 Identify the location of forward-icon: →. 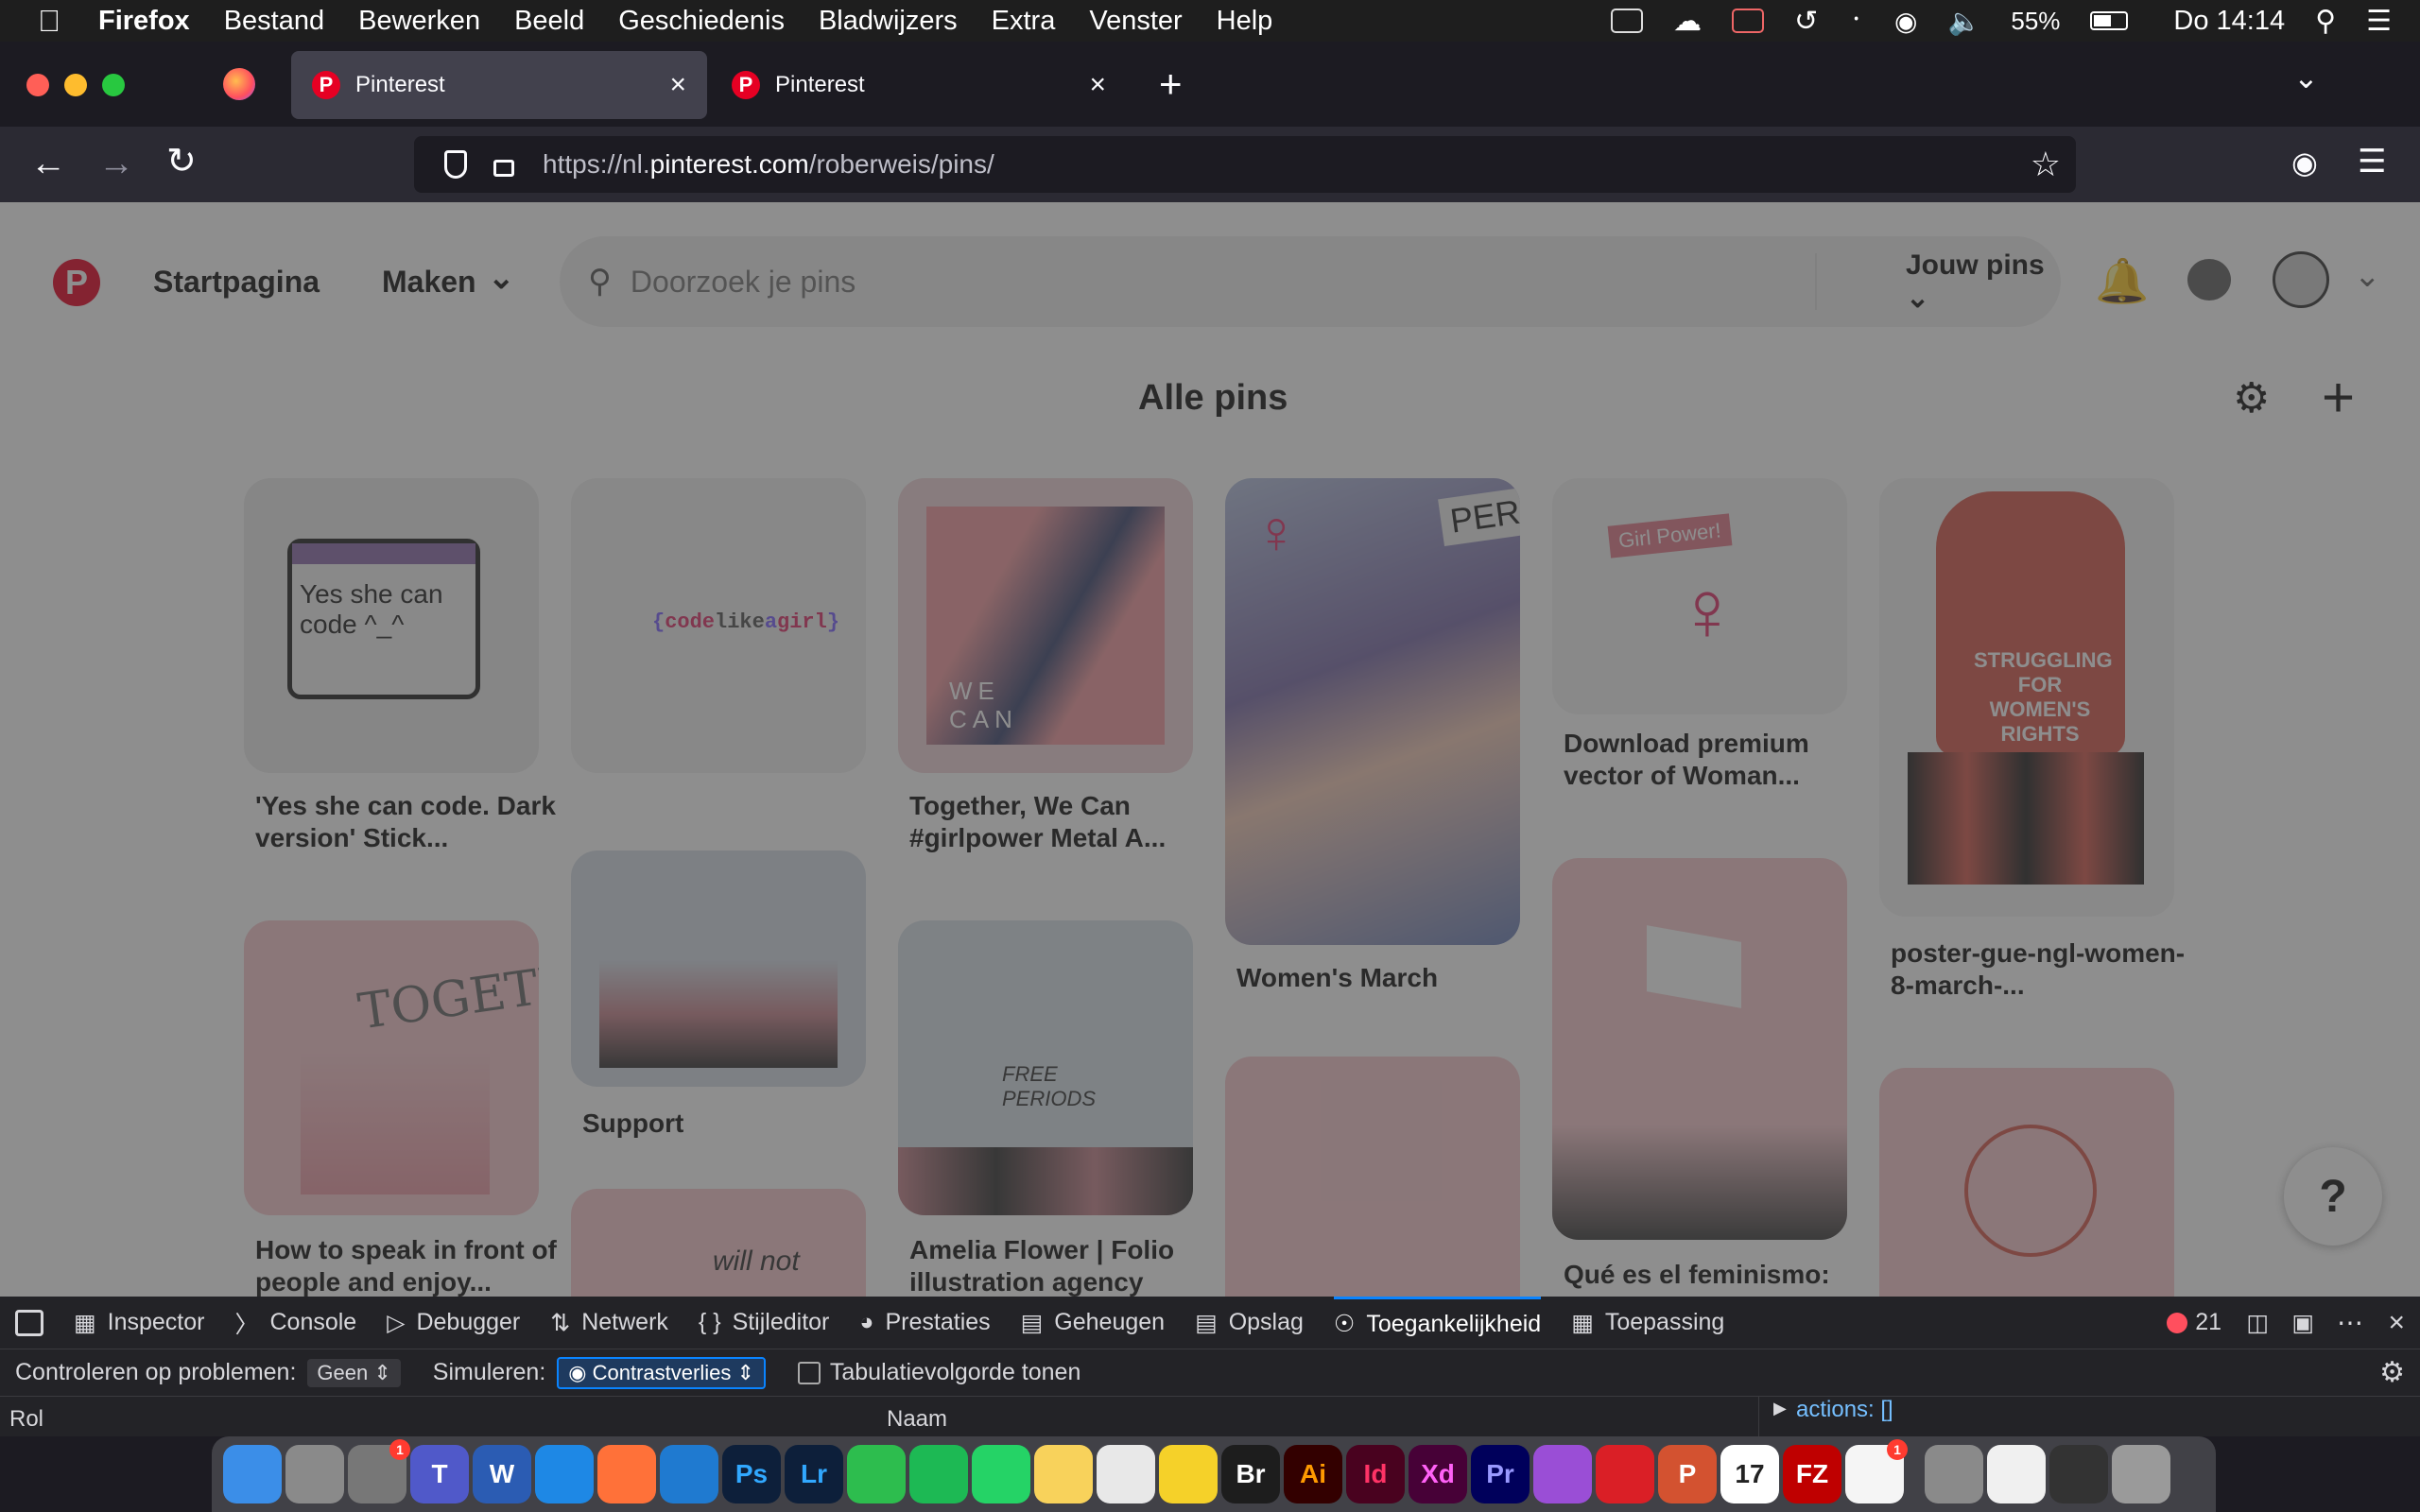
(116, 163).